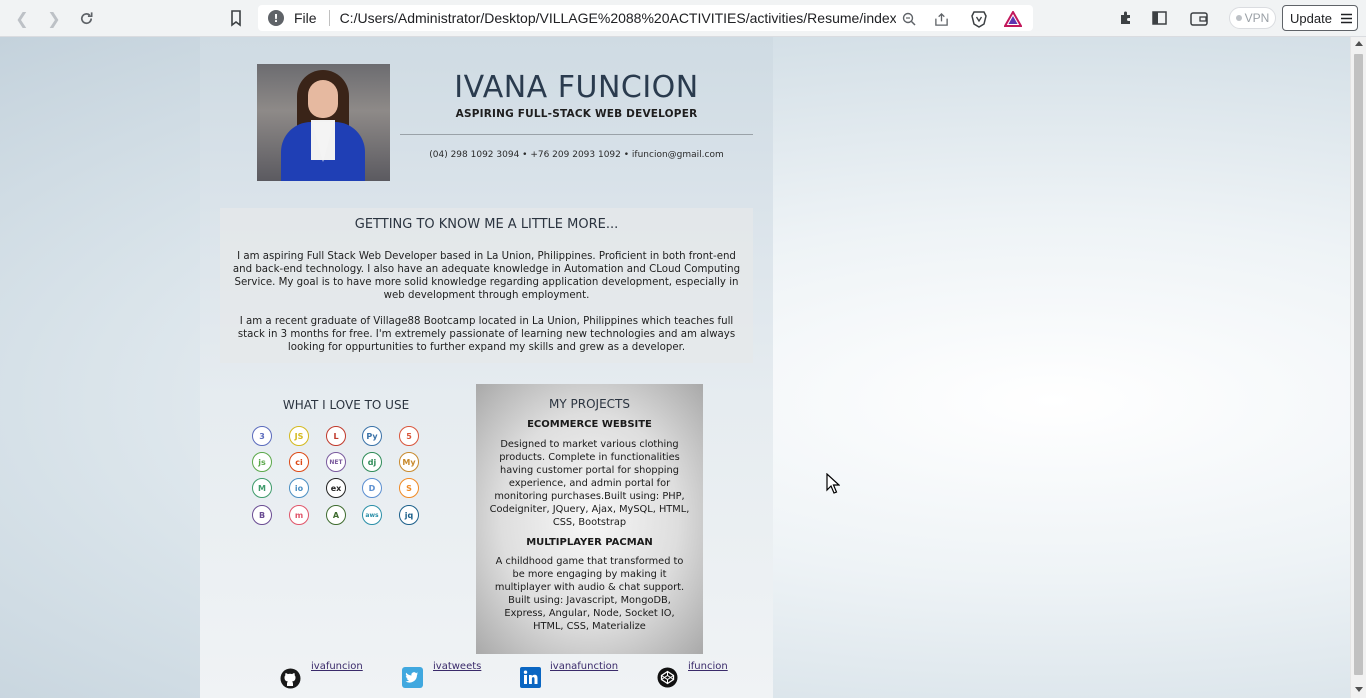 The image size is (1366, 698). I want to click on codepen-link: ifuncion, so click(708, 666).